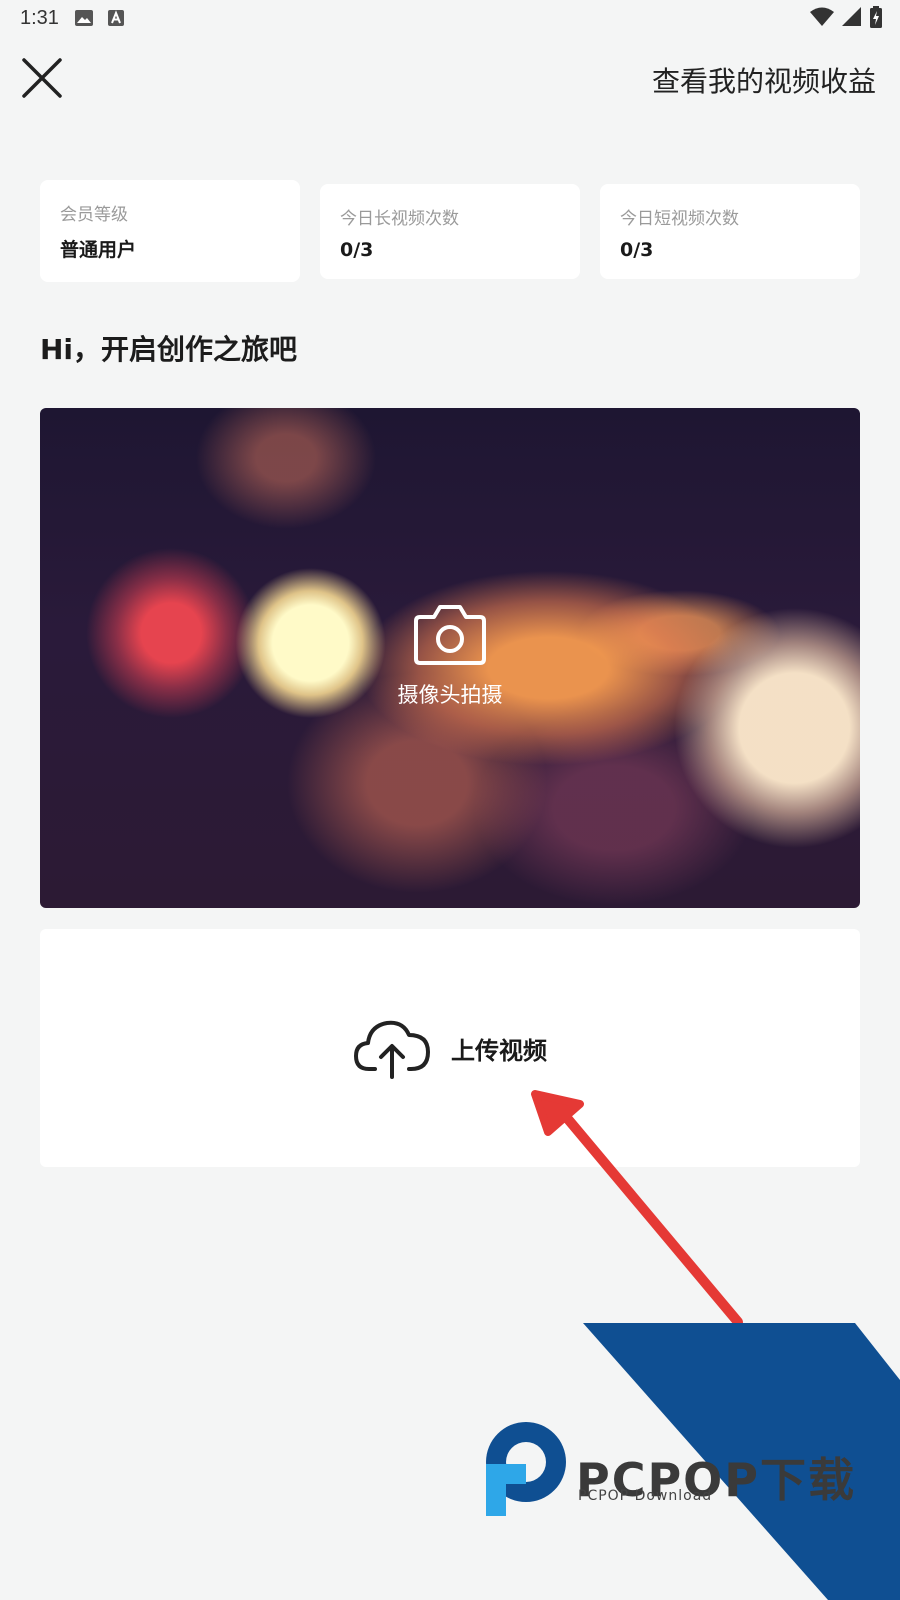 Image resolution: width=900 pixels, height=1600 pixels. I want to click on status-indicators, so click(846, 17).